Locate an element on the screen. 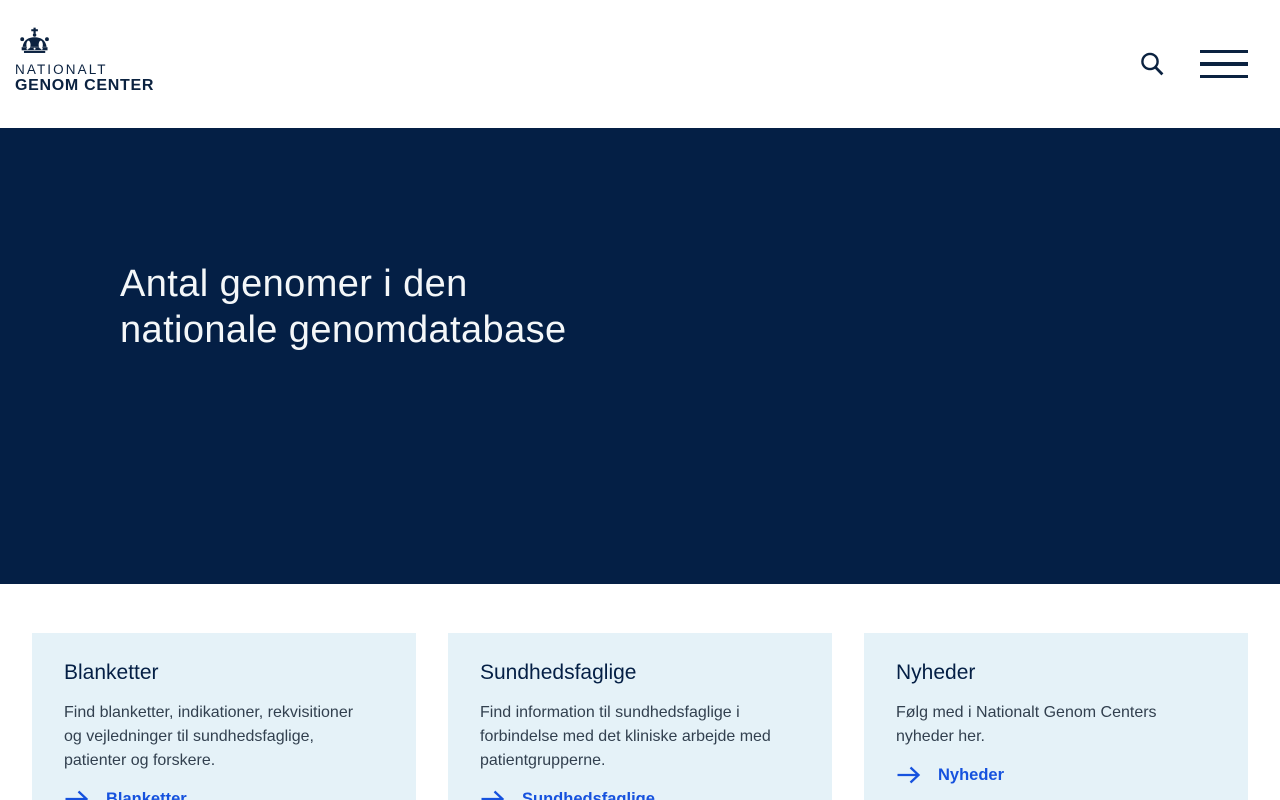  card-link-label: Sundhedsfaglige is located at coordinates (588, 795).